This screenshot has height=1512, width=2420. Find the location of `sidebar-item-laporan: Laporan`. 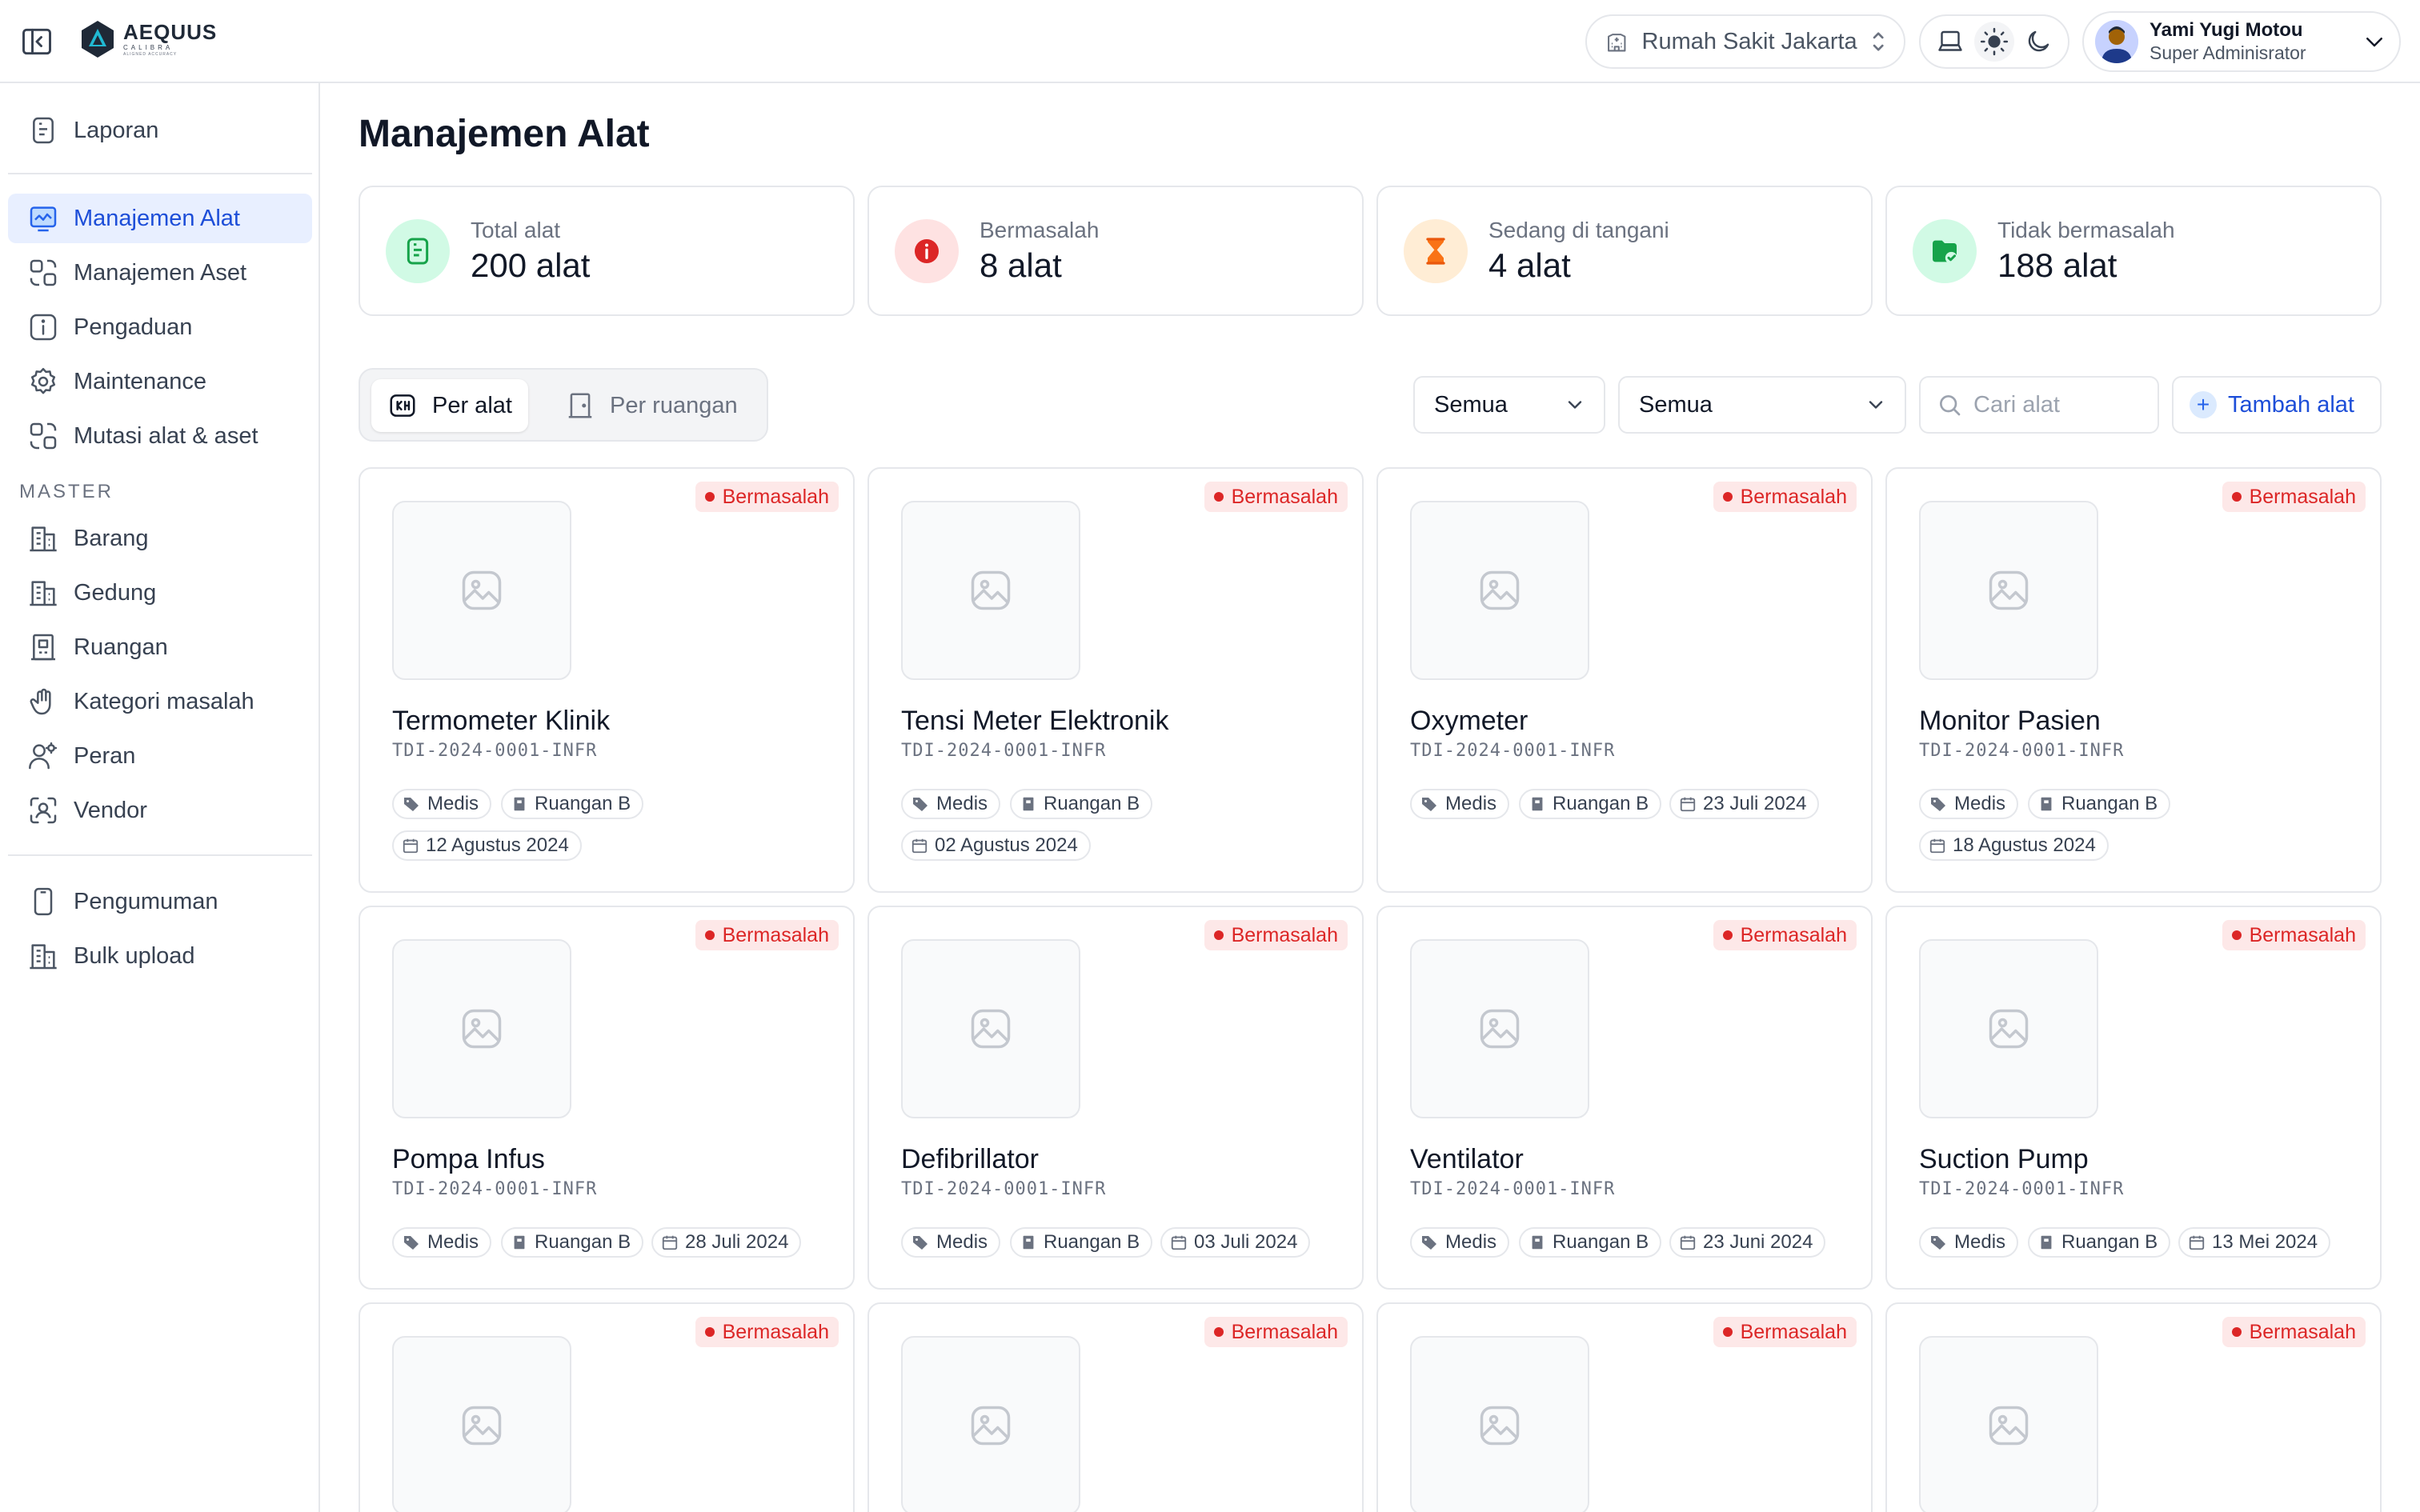

sidebar-item-laporan: Laporan is located at coordinates (160, 130).